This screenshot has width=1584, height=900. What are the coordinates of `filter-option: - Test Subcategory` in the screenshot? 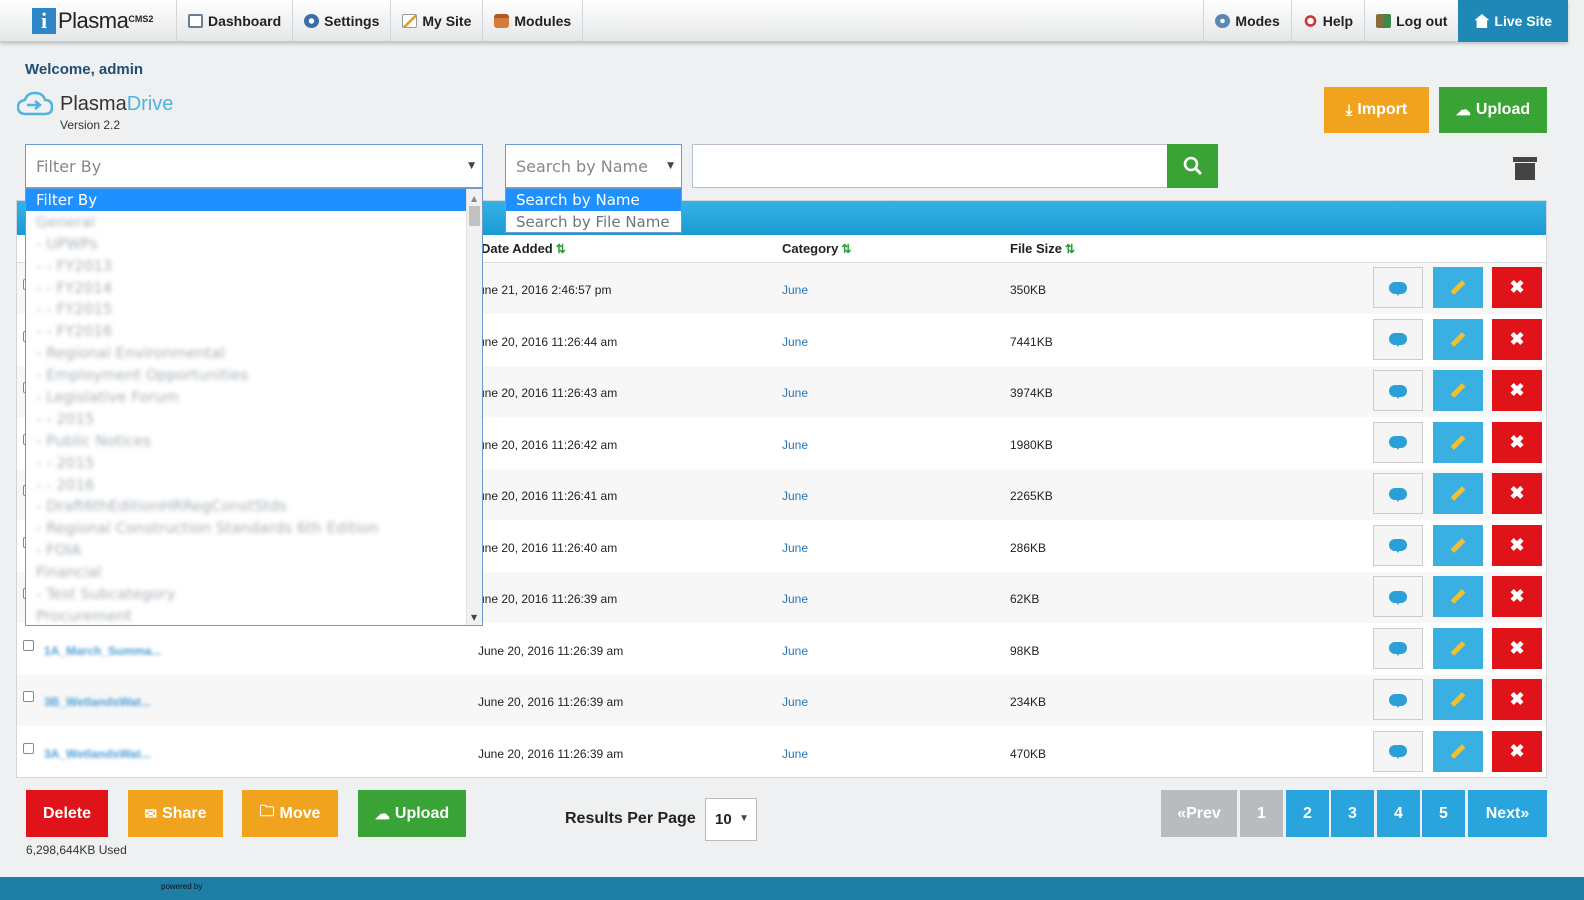 It's located at (254, 594).